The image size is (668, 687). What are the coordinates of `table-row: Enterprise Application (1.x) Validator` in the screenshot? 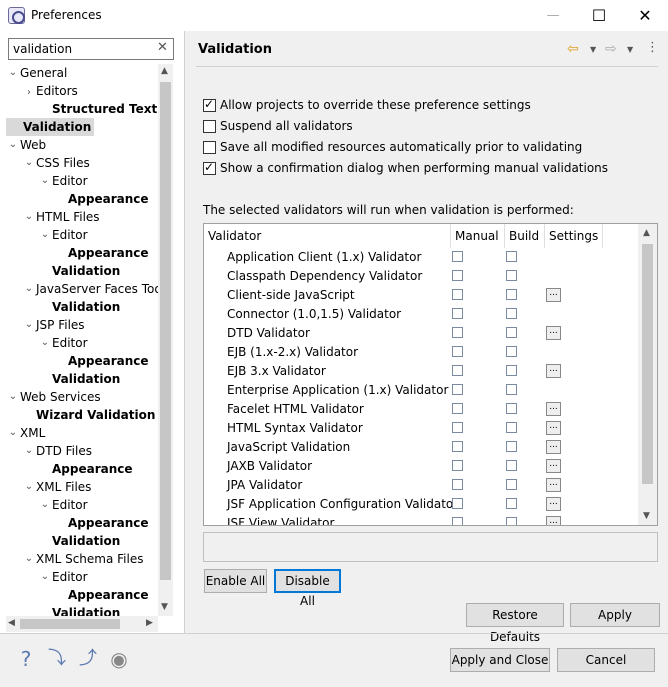 It's located at (422, 390).